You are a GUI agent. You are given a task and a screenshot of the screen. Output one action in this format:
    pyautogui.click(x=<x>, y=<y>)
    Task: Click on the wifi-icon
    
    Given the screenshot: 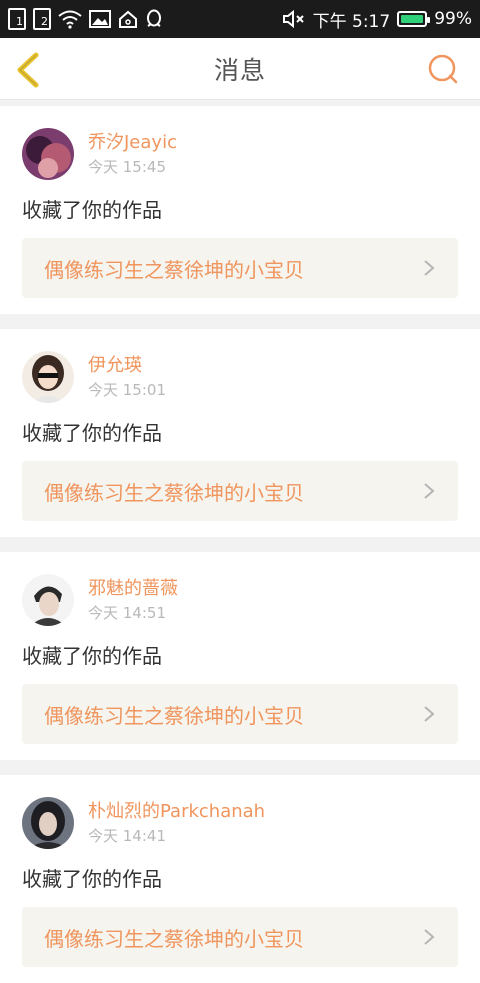 What is the action you would take?
    pyautogui.click(x=70, y=19)
    